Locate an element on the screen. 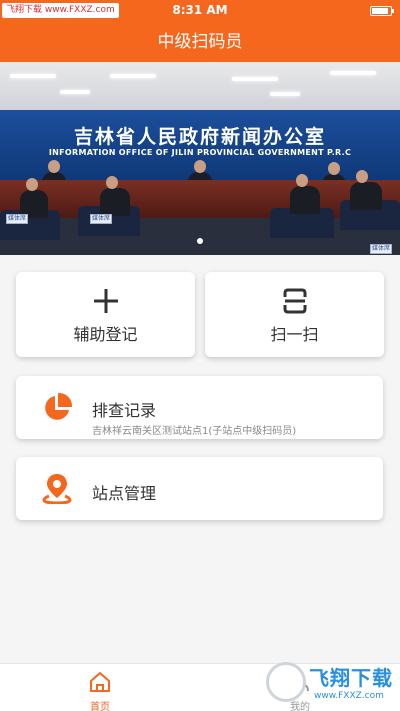 The width and height of the screenshot is (400, 711). scan-label: 扫一扫 is located at coordinates (294, 334).